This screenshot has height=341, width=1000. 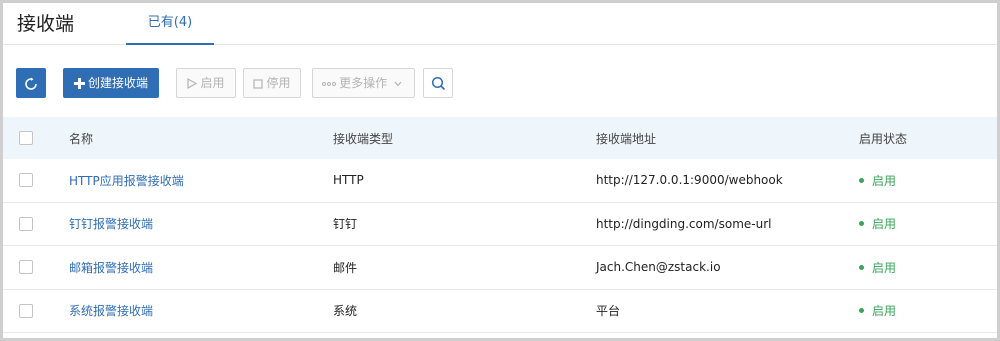 I want to click on receiver-address: http://dingding.com/some-url, so click(x=684, y=223).